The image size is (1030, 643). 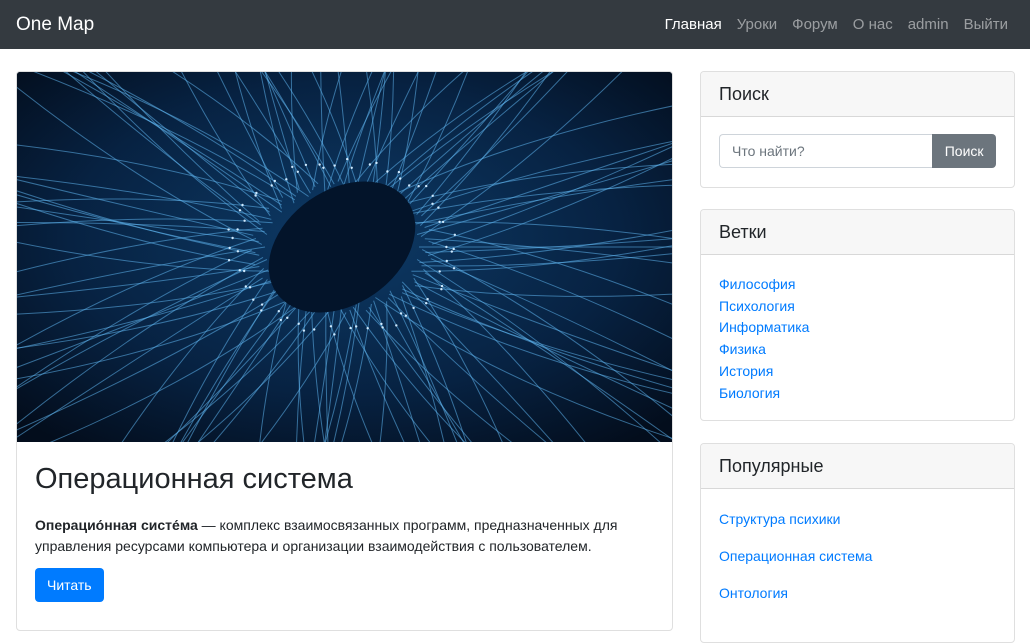 I want to click on category-link-history: История, so click(x=746, y=371).